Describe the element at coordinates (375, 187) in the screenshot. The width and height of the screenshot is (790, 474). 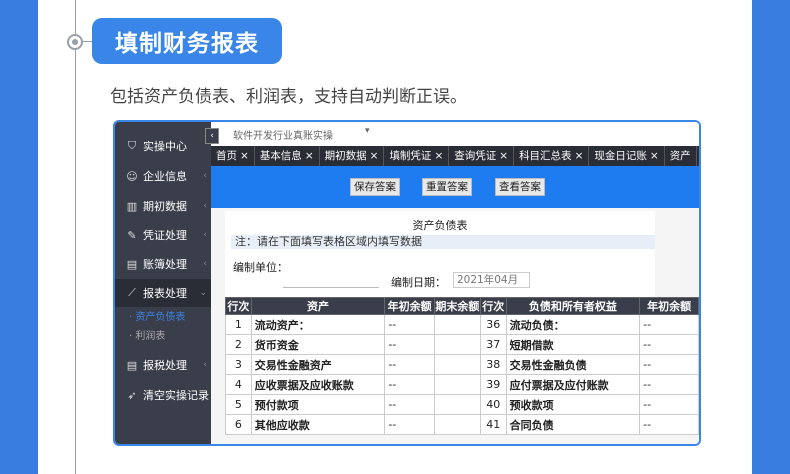
I see `save-answer-button: 保存答案` at that location.